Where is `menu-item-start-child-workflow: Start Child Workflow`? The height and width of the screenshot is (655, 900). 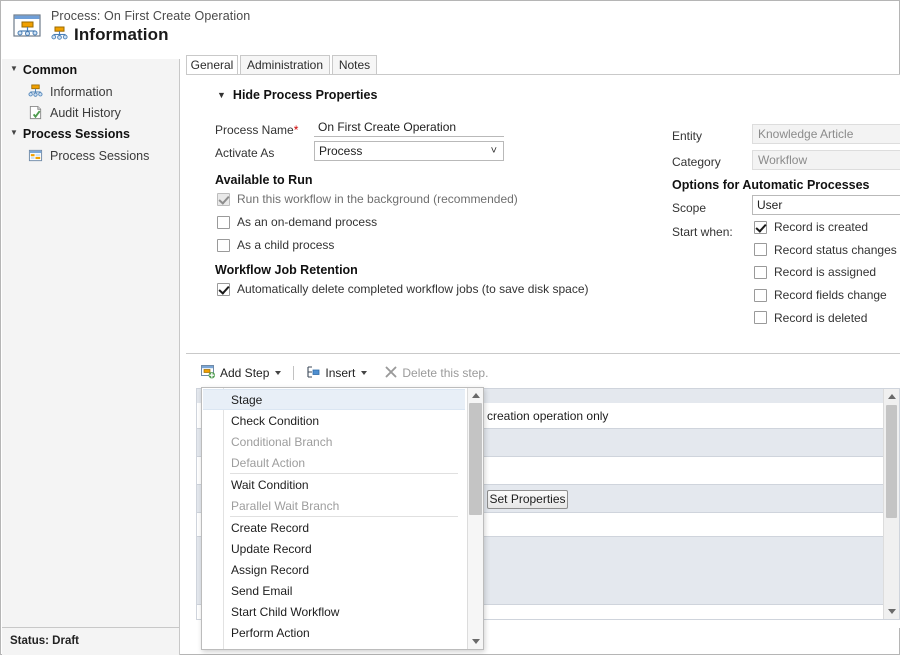
menu-item-start-child-workflow: Start Child Workflow is located at coordinates (334, 611).